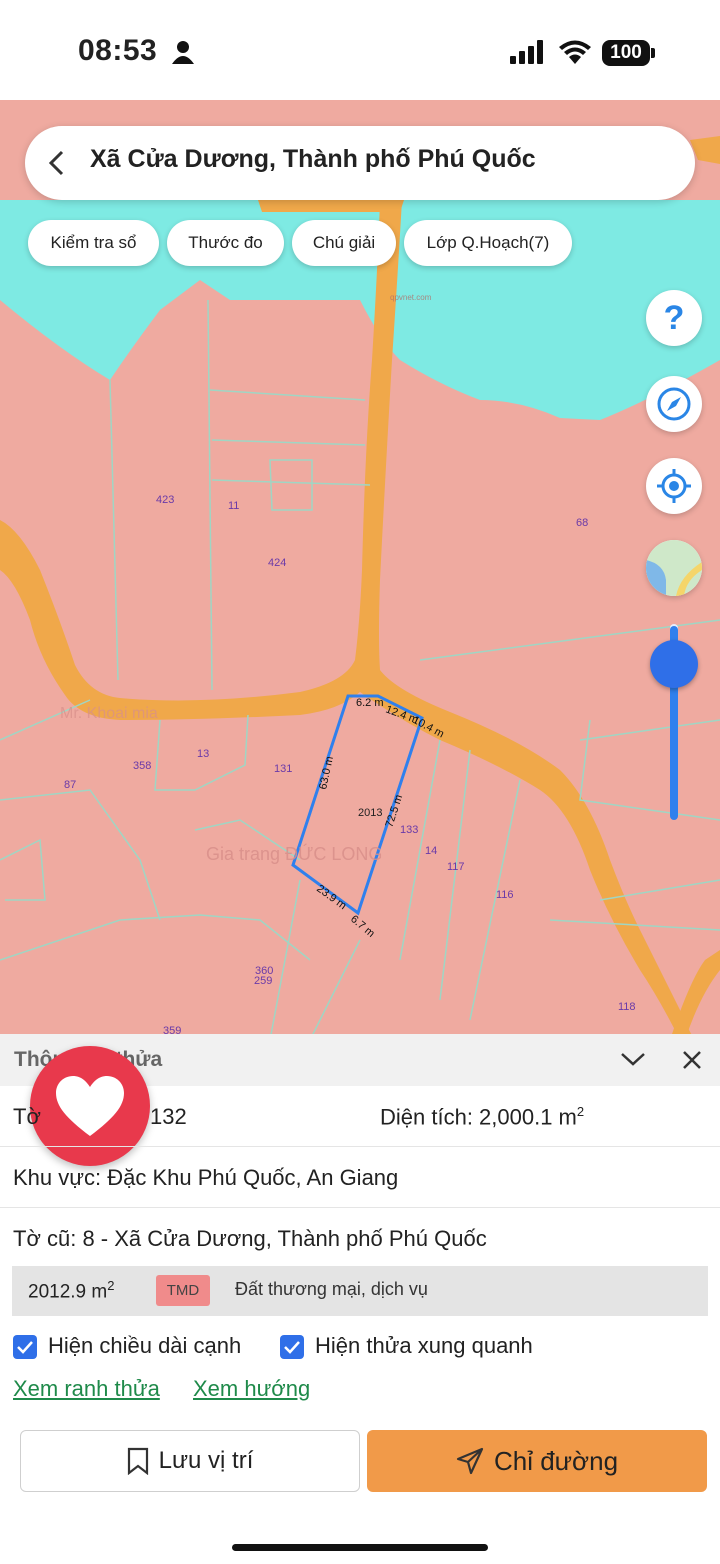 This screenshot has width=720, height=1564. What do you see at coordinates (206, 1177) in the screenshot?
I see `region-text: Khu vực: Đặc Khu Phú Quốc, An Giang` at bounding box center [206, 1177].